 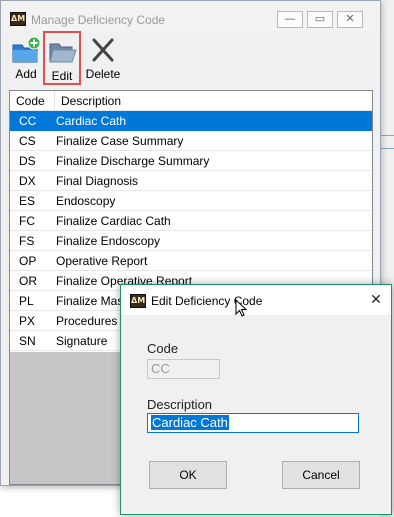 I want to click on list-header: Code Description, so click(x=191, y=101).